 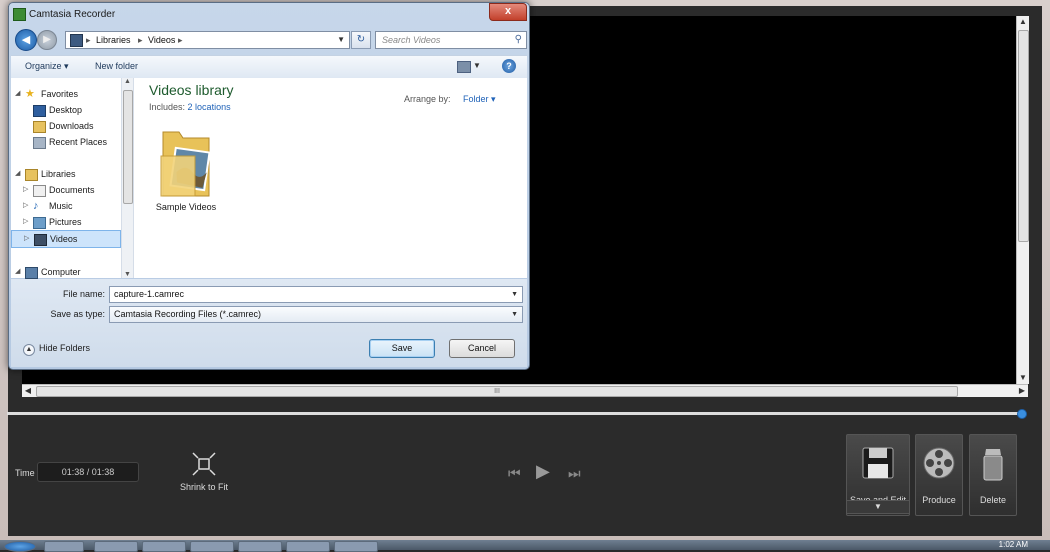 I want to click on rewind-icon: ⏮, so click(x=514, y=473).